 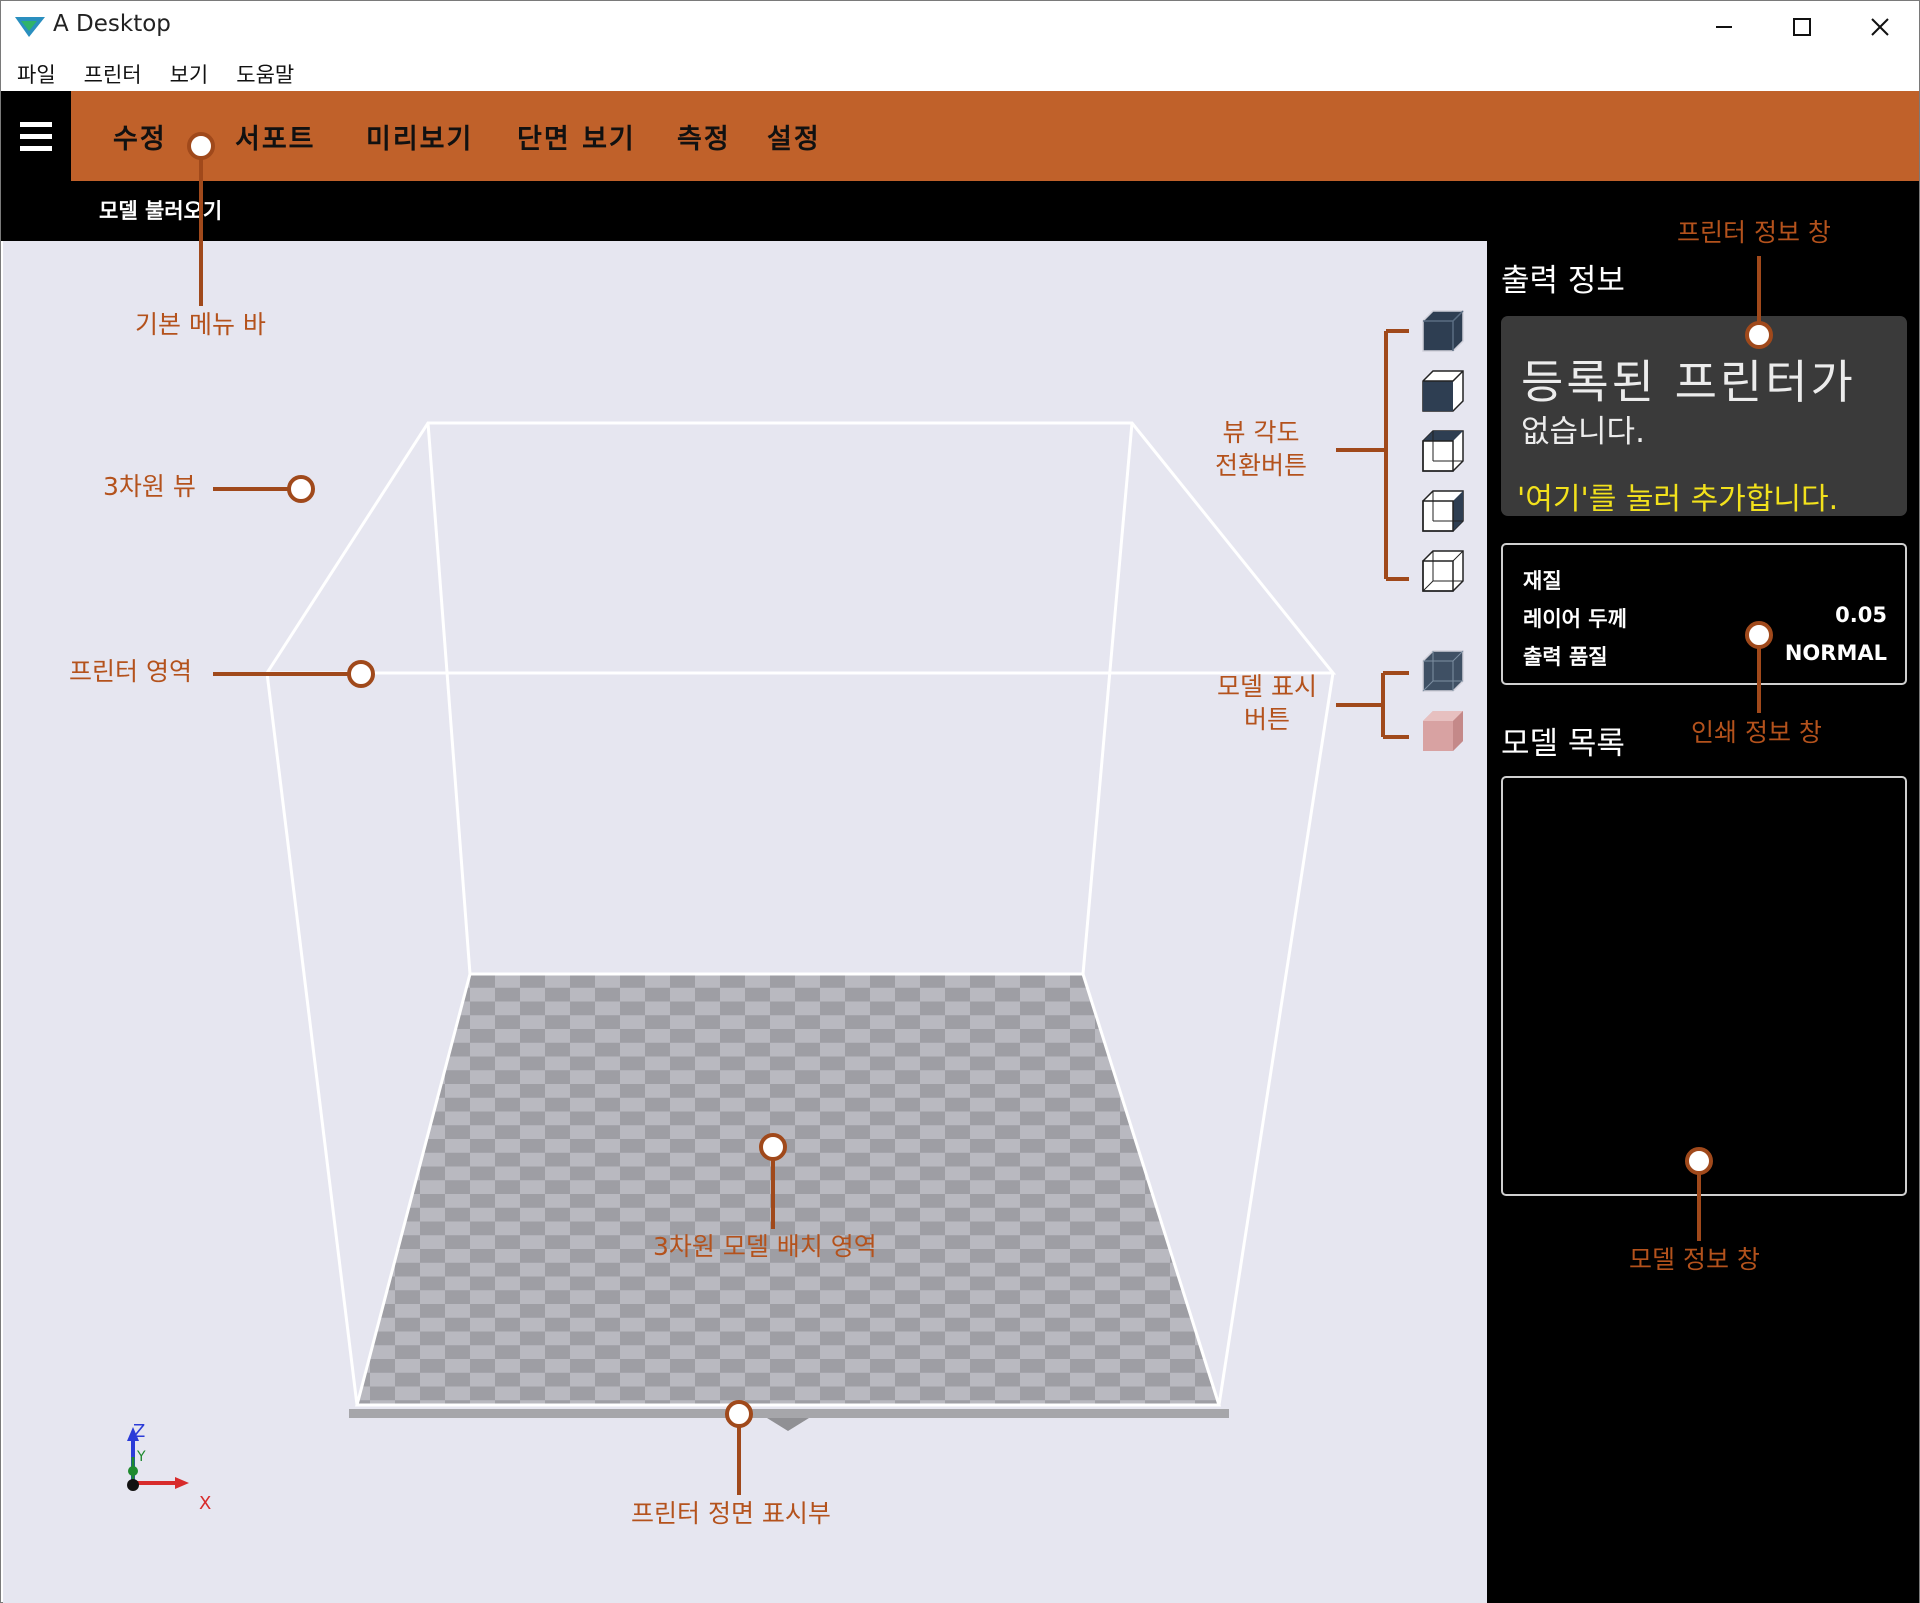 I want to click on view-iso-button, so click(x=1443, y=331).